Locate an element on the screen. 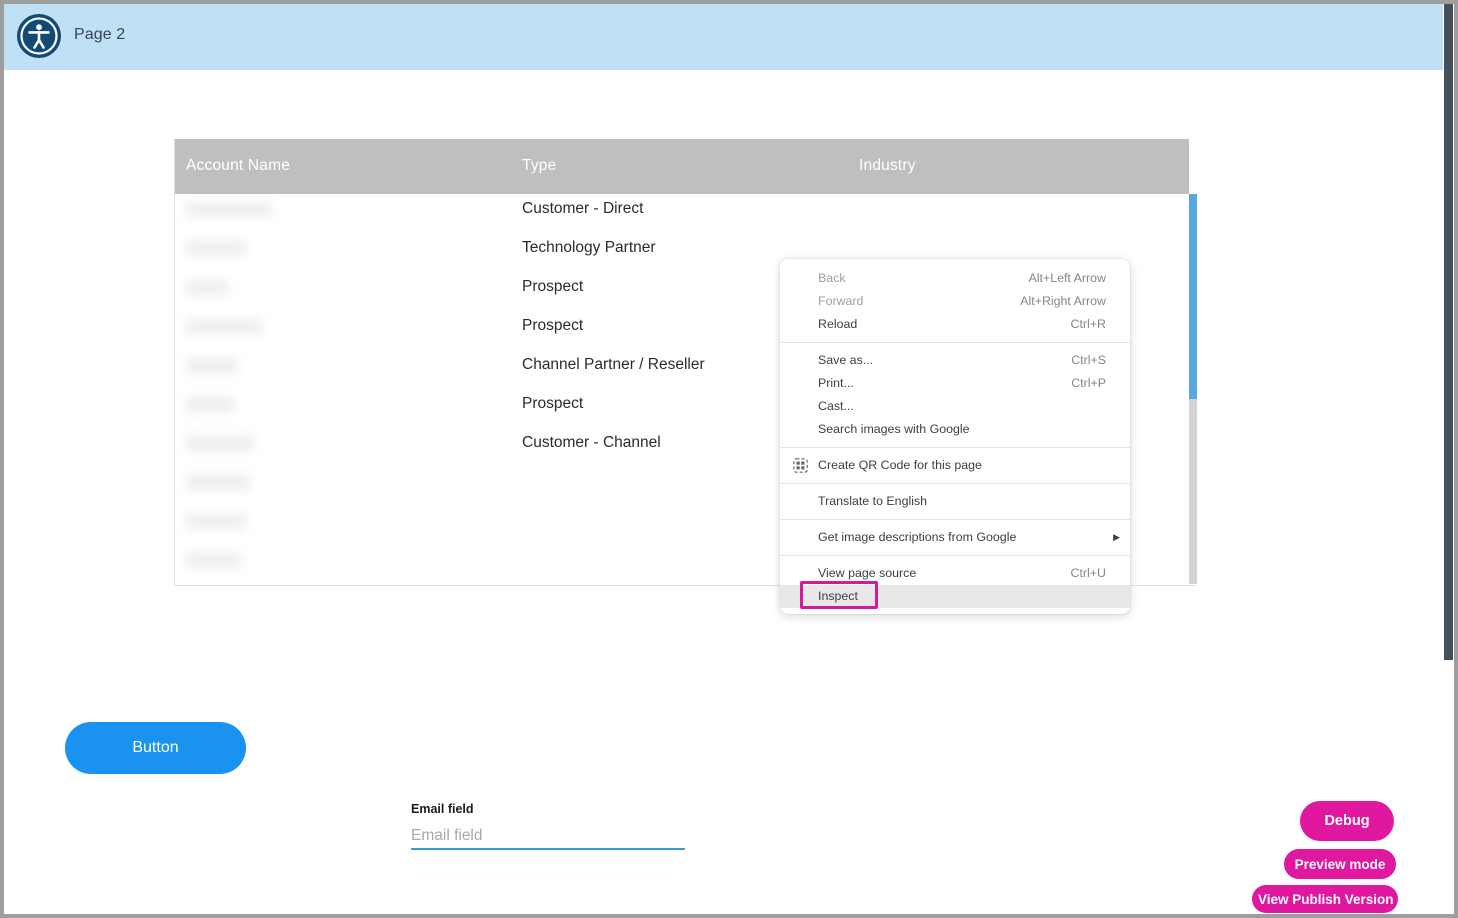 This screenshot has width=1458, height=918. accessibility-header-bar: Page 2 is located at coordinates (727, 37).